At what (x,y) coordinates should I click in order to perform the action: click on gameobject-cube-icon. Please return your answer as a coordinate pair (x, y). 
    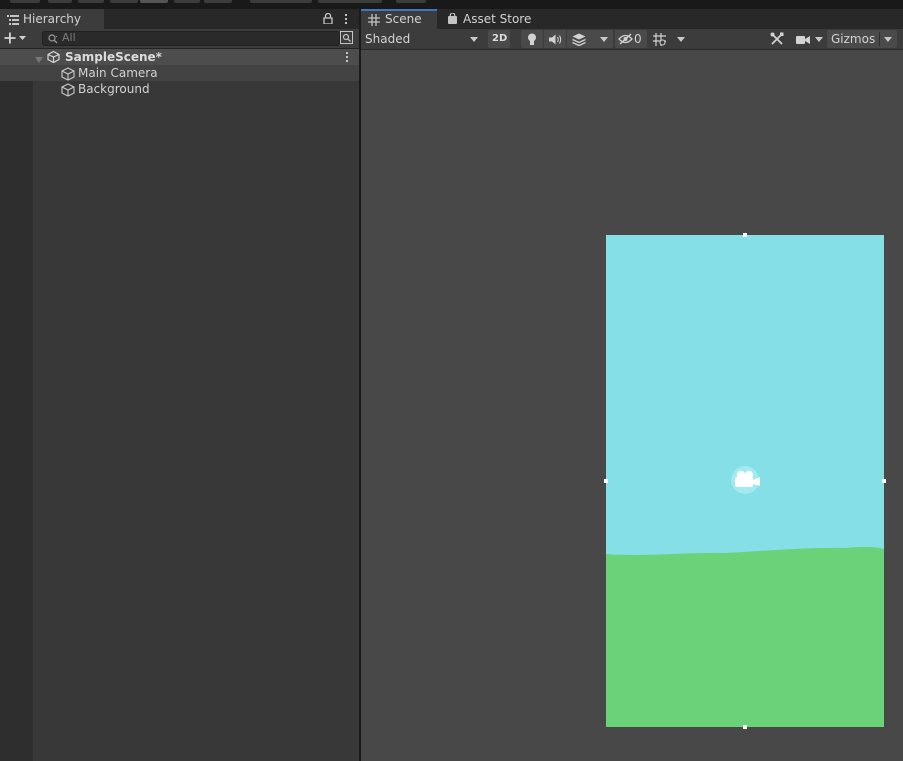
    Looking at the image, I should click on (68, 91).